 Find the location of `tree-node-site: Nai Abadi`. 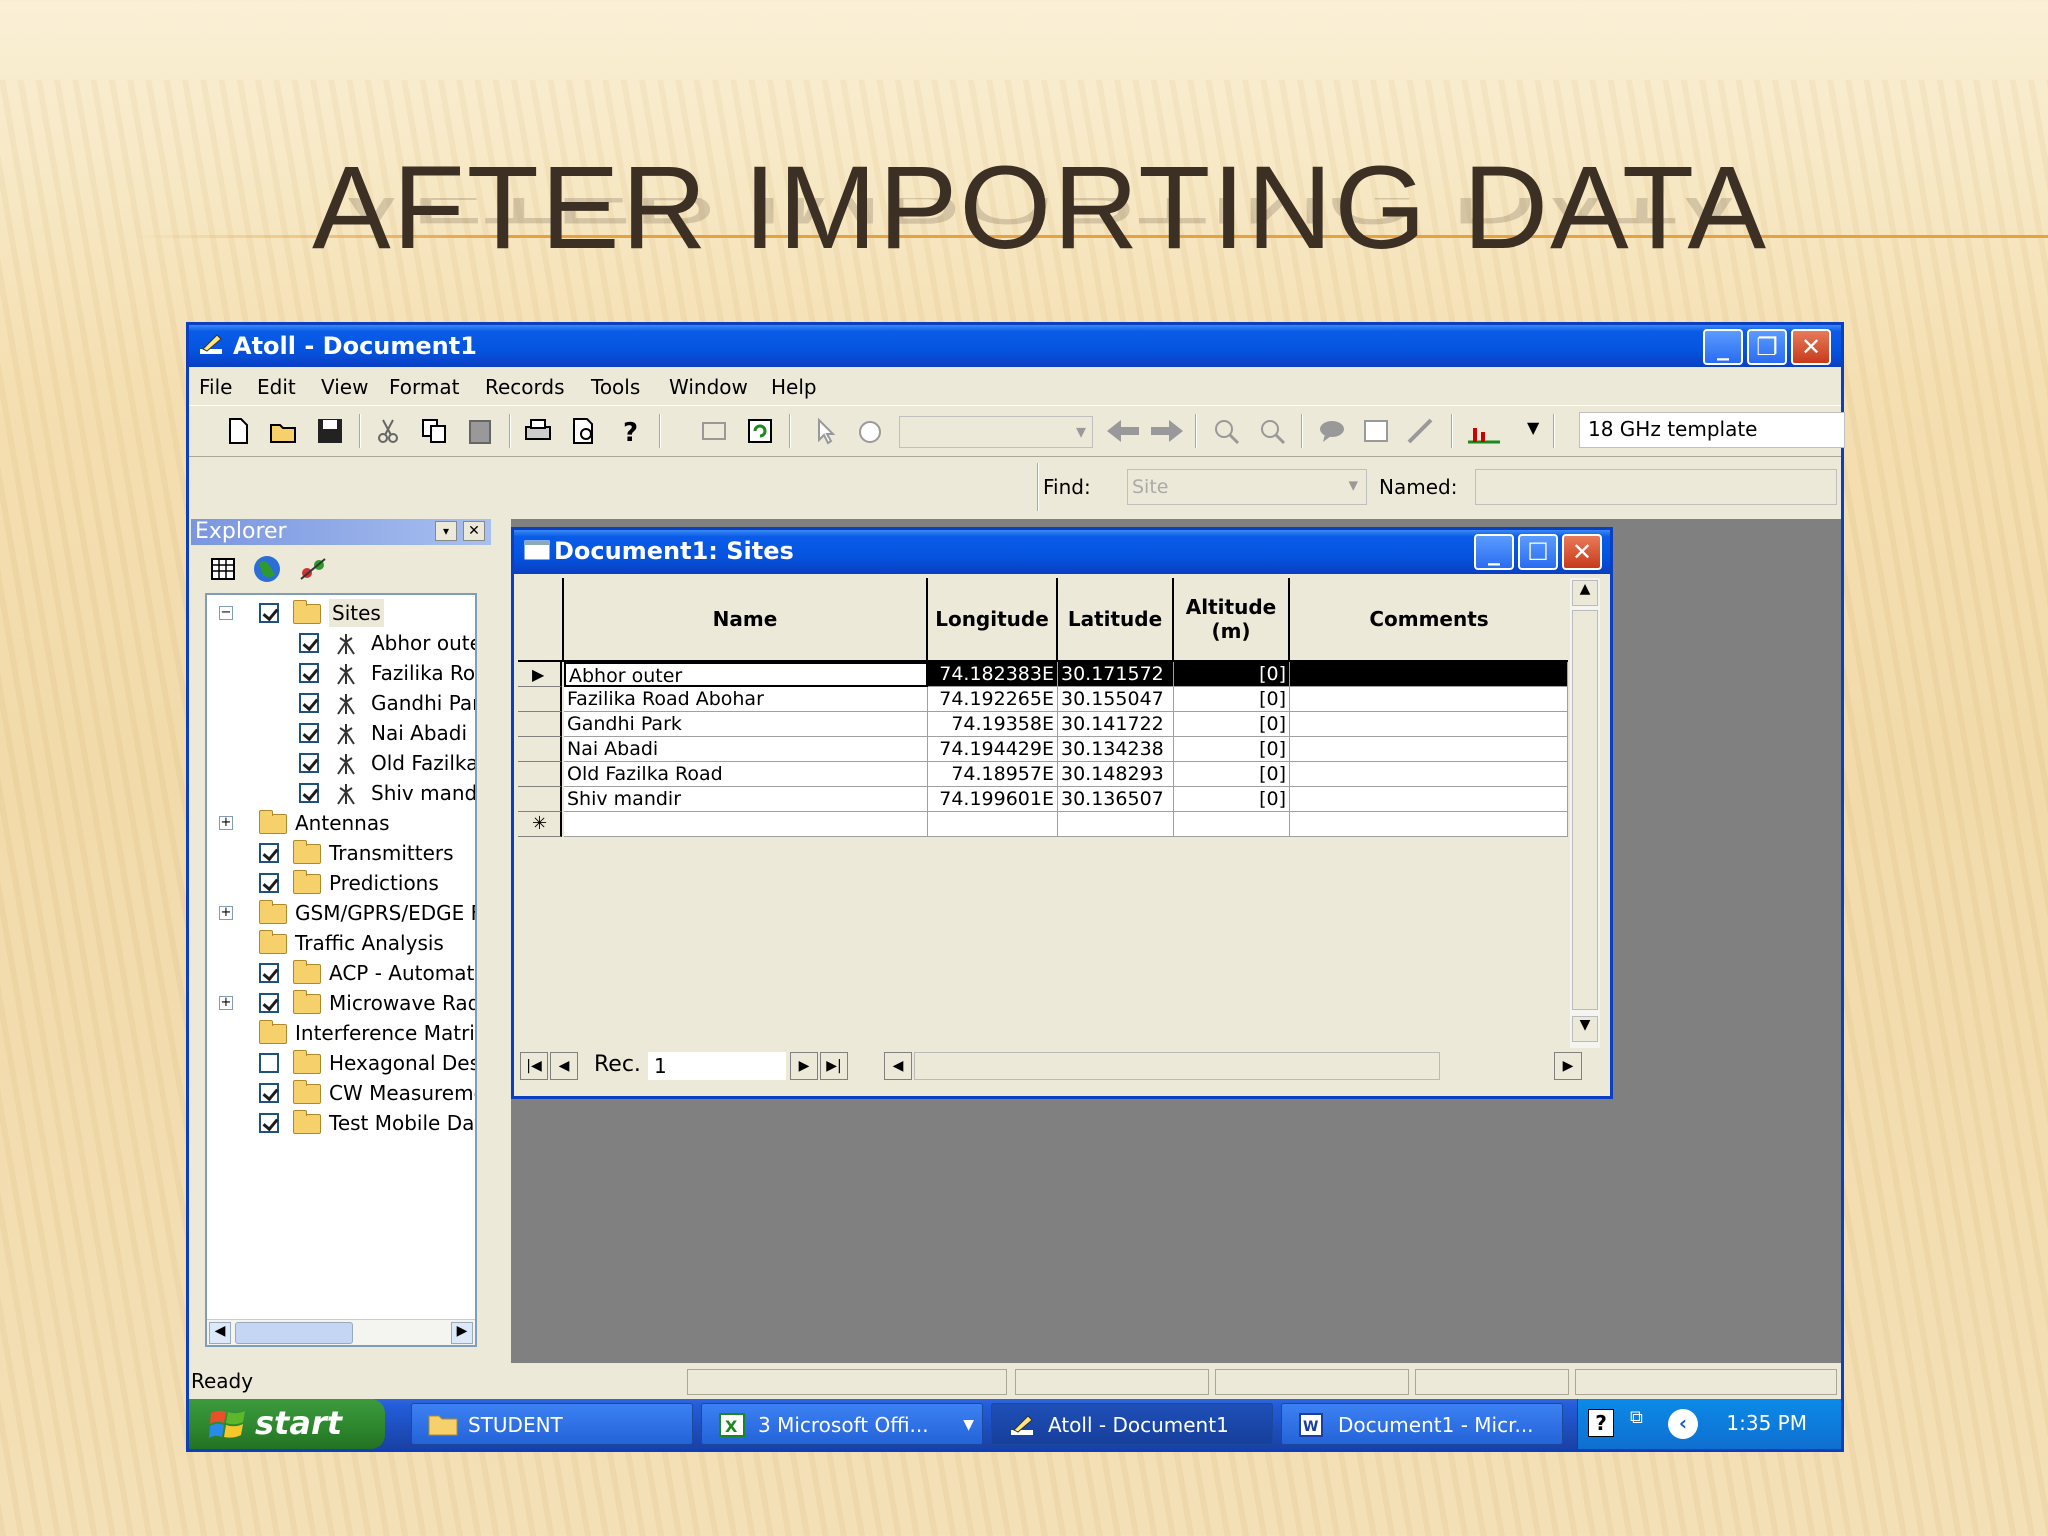

tree-node-site: Nai Abadi is located at coordinates (364, 733).